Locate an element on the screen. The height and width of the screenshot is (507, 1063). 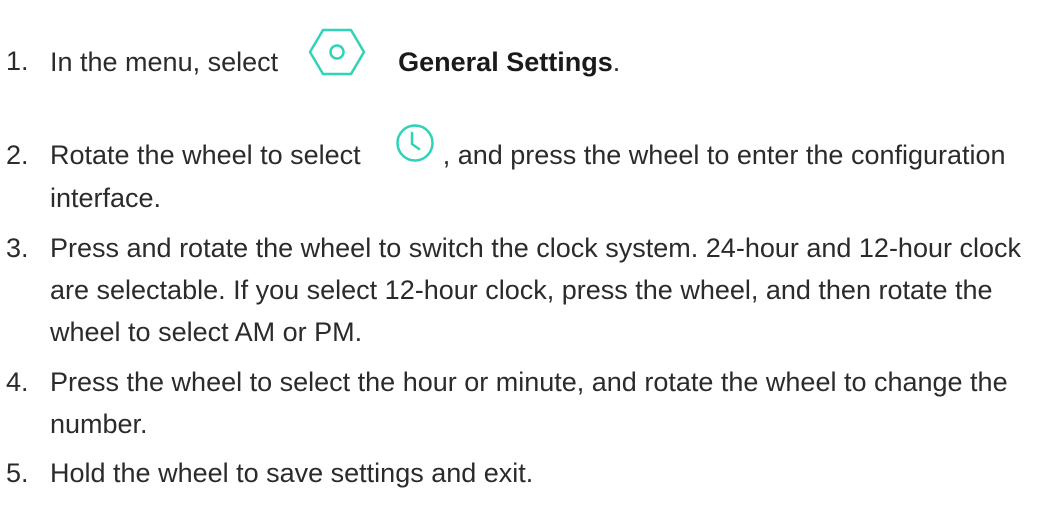
step-text-before: Rotate the wheel to select is located at coordinates (205, 155).